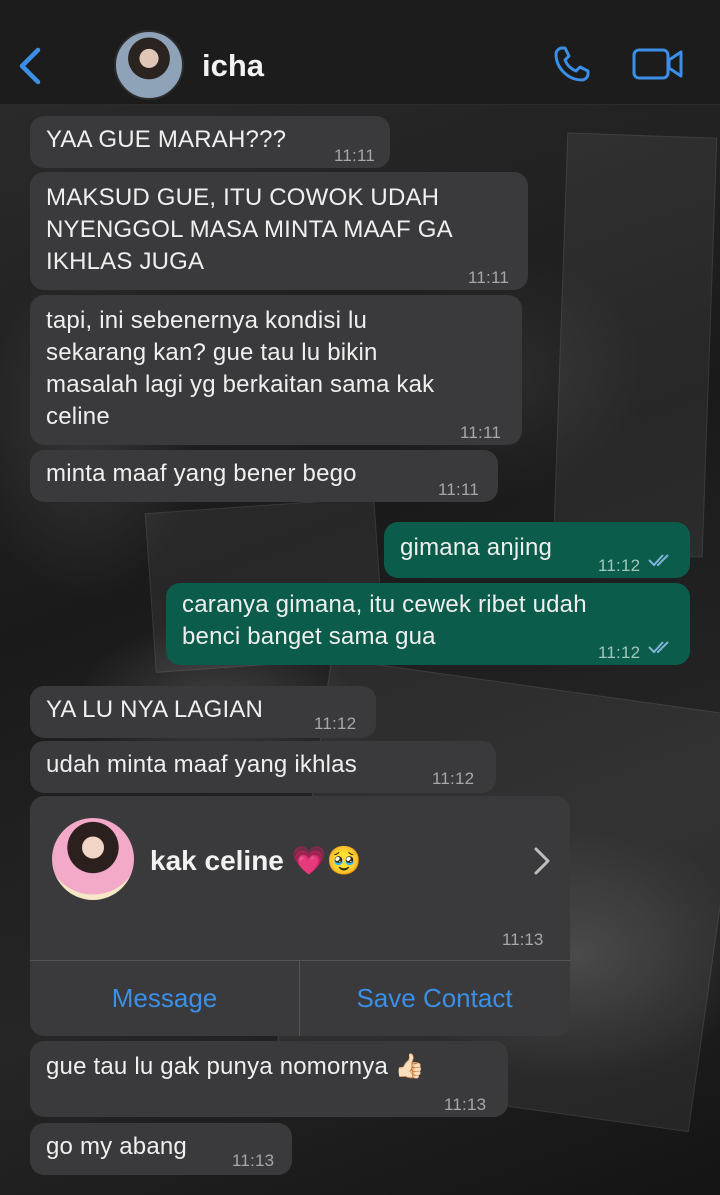  I want to click on message-text: caranya gimana, itu cewek ribet udah, so click(384, 604).